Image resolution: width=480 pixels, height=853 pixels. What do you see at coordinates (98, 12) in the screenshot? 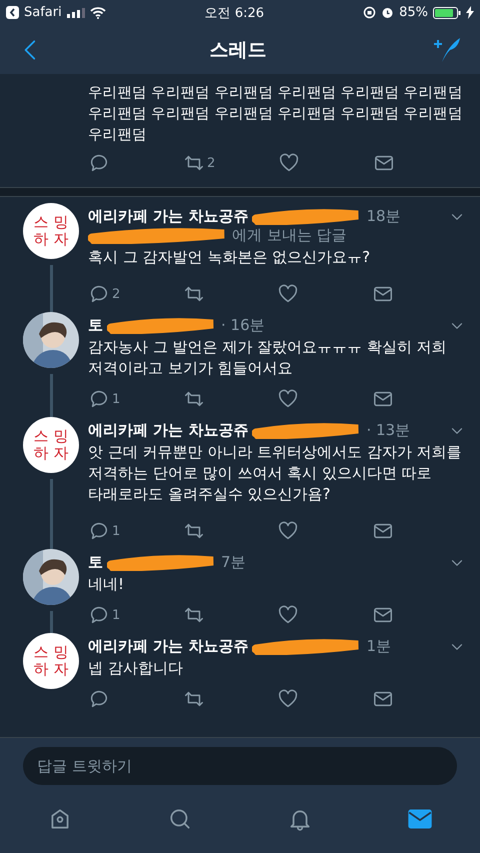
I see `wifi-icon` at bounding box center [98, 12].